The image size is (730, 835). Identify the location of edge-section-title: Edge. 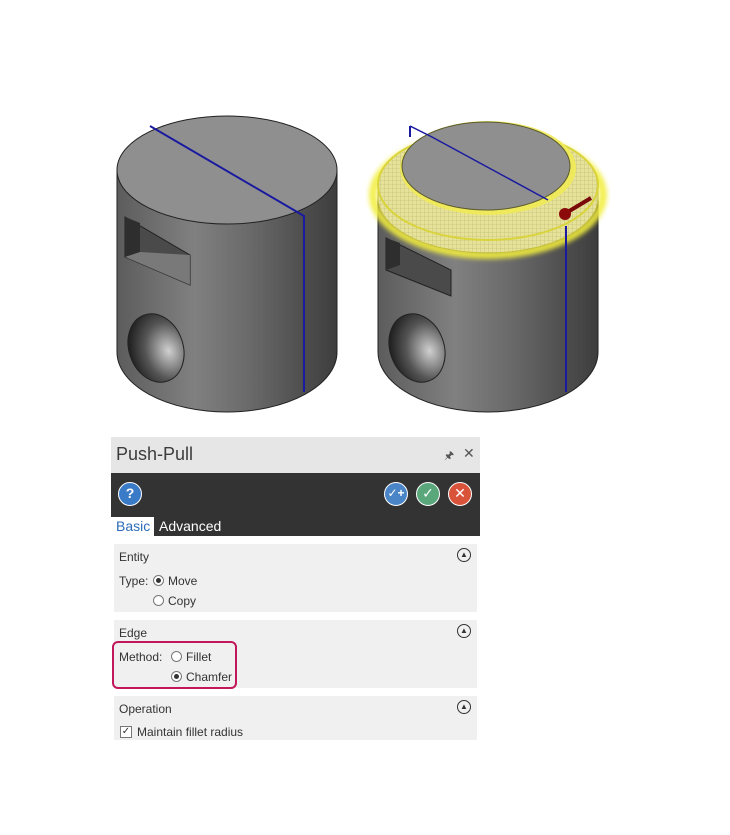
(133, 633).